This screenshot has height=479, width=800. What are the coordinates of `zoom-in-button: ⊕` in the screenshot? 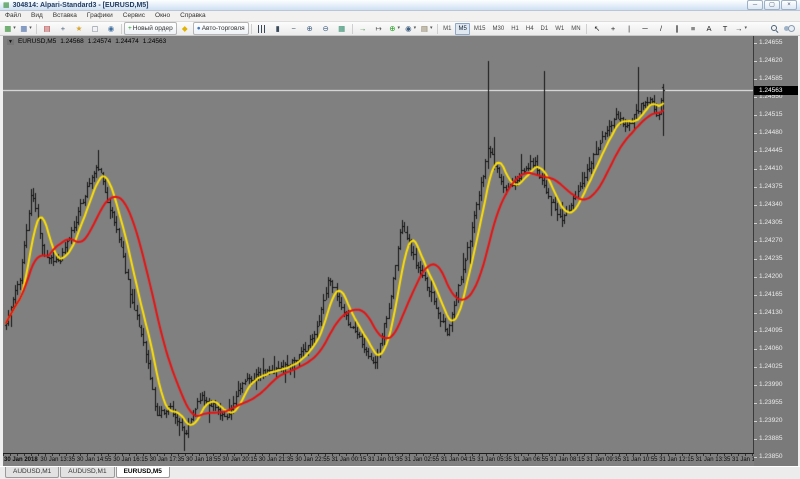 It's located at (310, 28).